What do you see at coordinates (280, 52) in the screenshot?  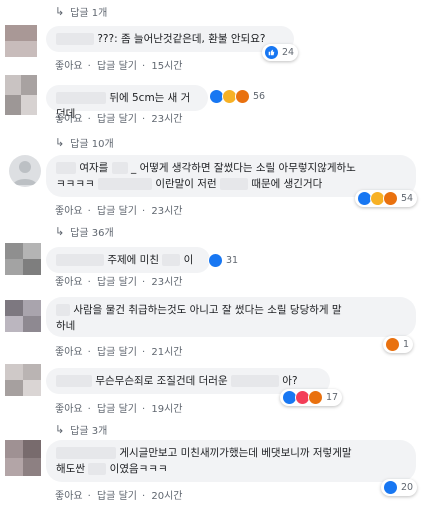 I see `reaction-summary: 24` at bounding box center [280, 52].